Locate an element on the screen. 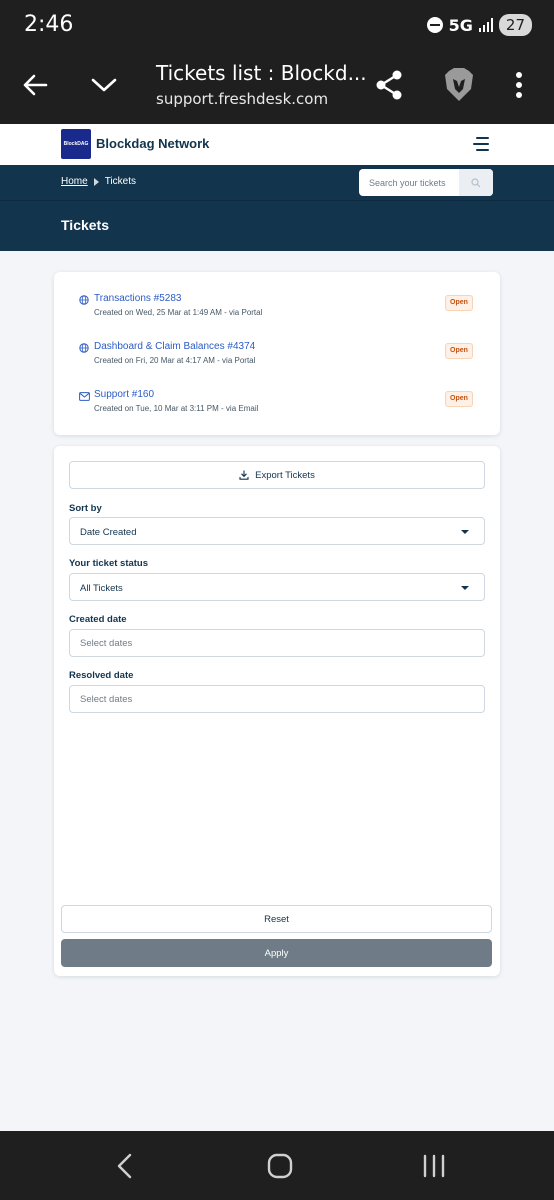  sort-by-select: Date Created is located at coordinates (277, 531).